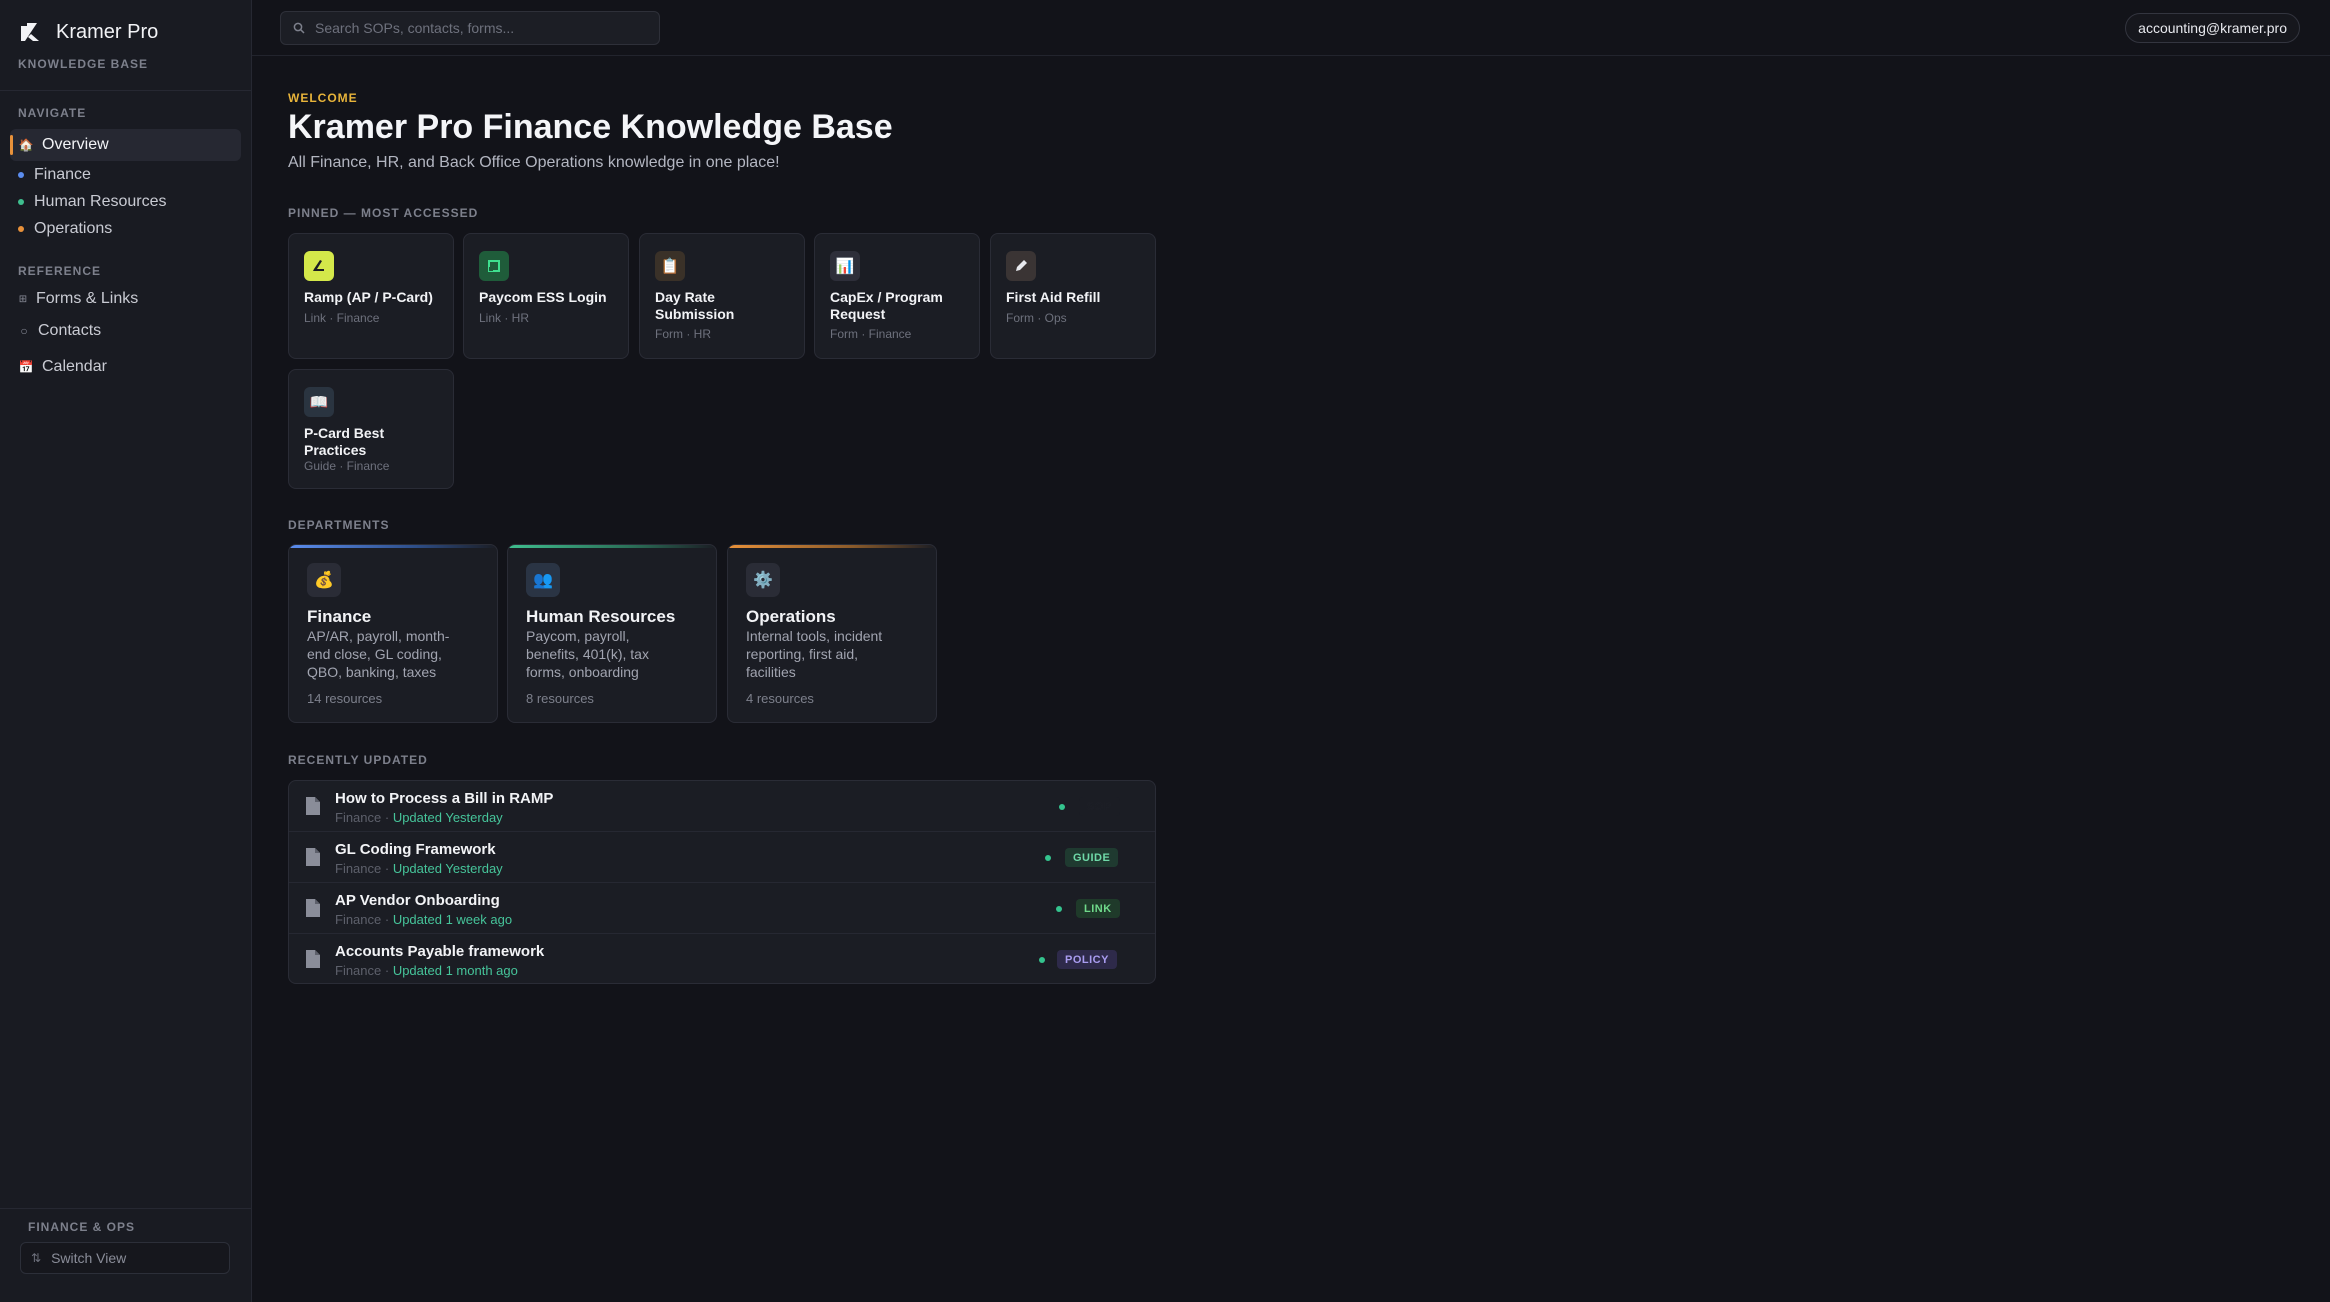 This screenshot has width=2330, height=1302. I want to click on department-count: 4 resources, so click(780, 698).